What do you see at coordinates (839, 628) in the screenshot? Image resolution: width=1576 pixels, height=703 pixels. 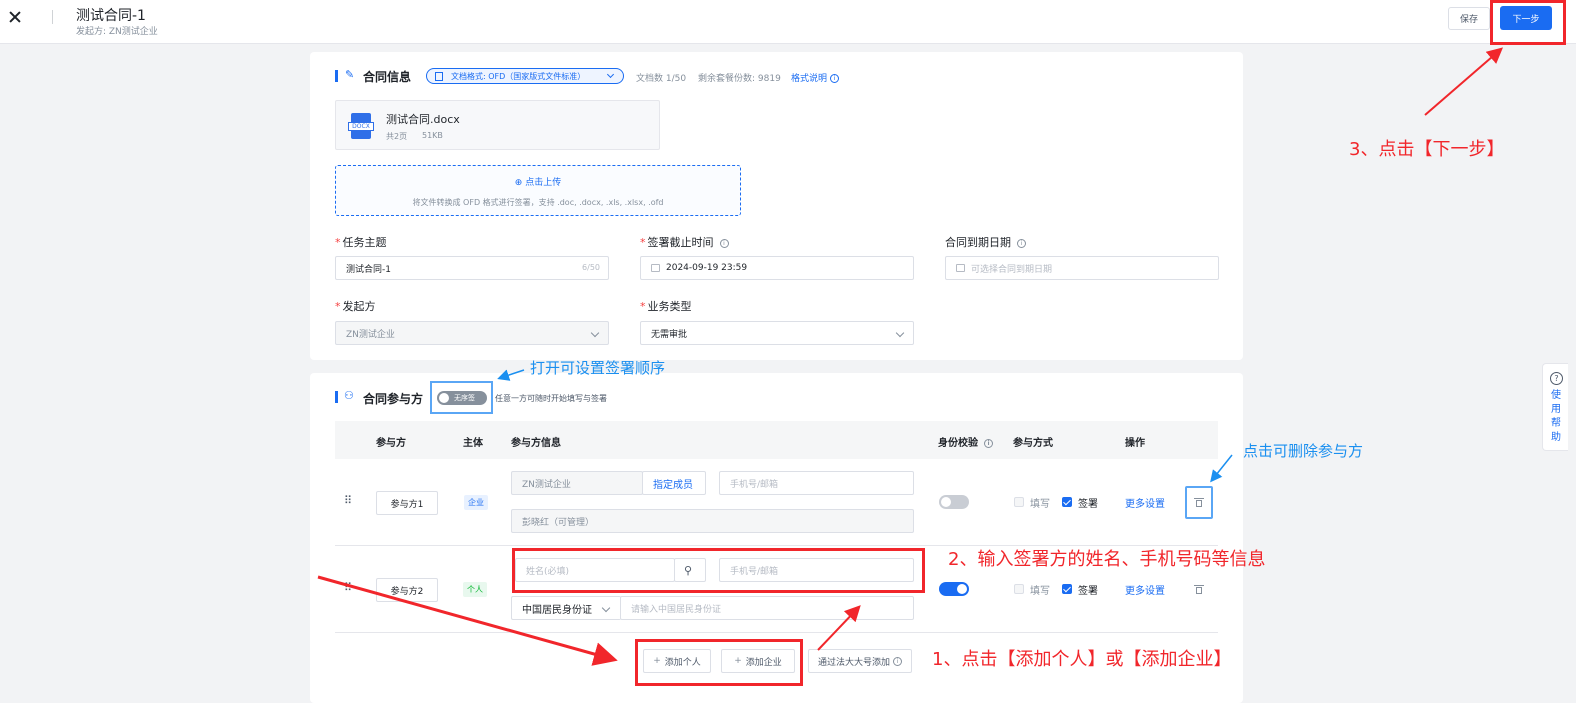 I see `arrow-to-info` at bounding box center [839, 628].